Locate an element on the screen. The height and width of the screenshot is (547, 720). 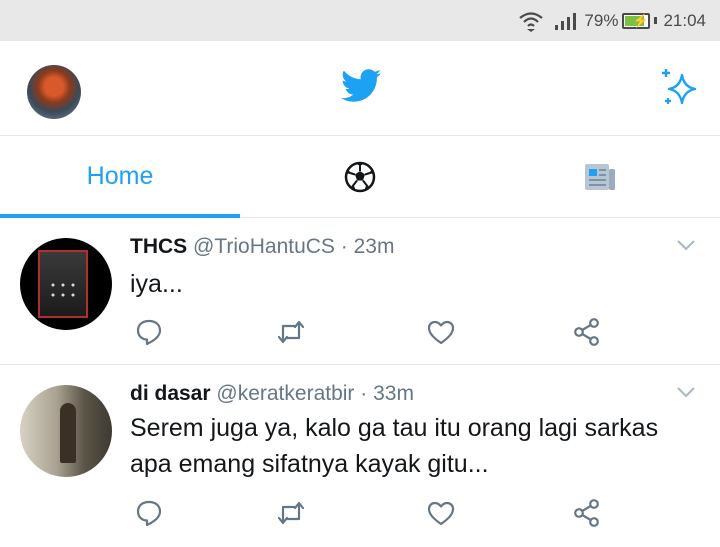
tab-bar: Home is located at coordinates (360, 177).